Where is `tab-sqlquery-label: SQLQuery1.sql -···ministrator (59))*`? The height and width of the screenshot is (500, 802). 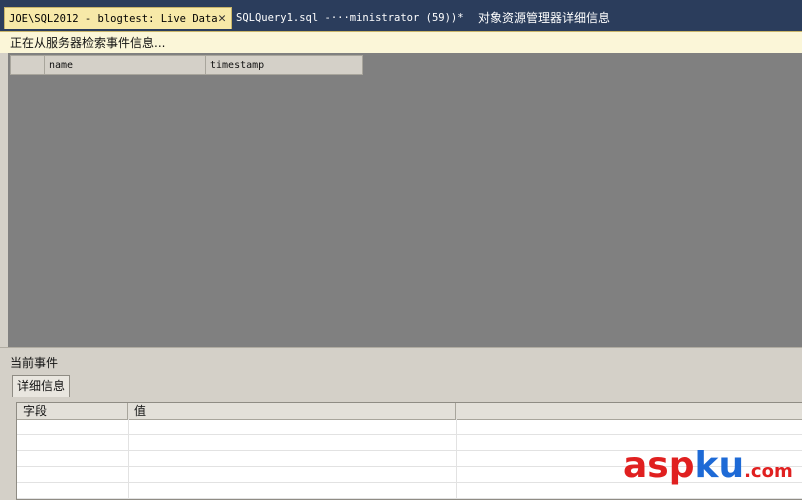
tab-sqlquery-label: SQLQuery1.sql -···ministrator (59))* is located at coordinates (350, 18).